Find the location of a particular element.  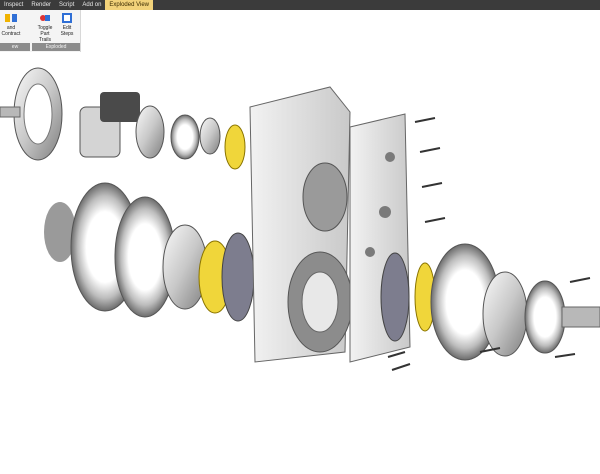

expand-contract-button: and Contract is located at coordinates (11, 24).